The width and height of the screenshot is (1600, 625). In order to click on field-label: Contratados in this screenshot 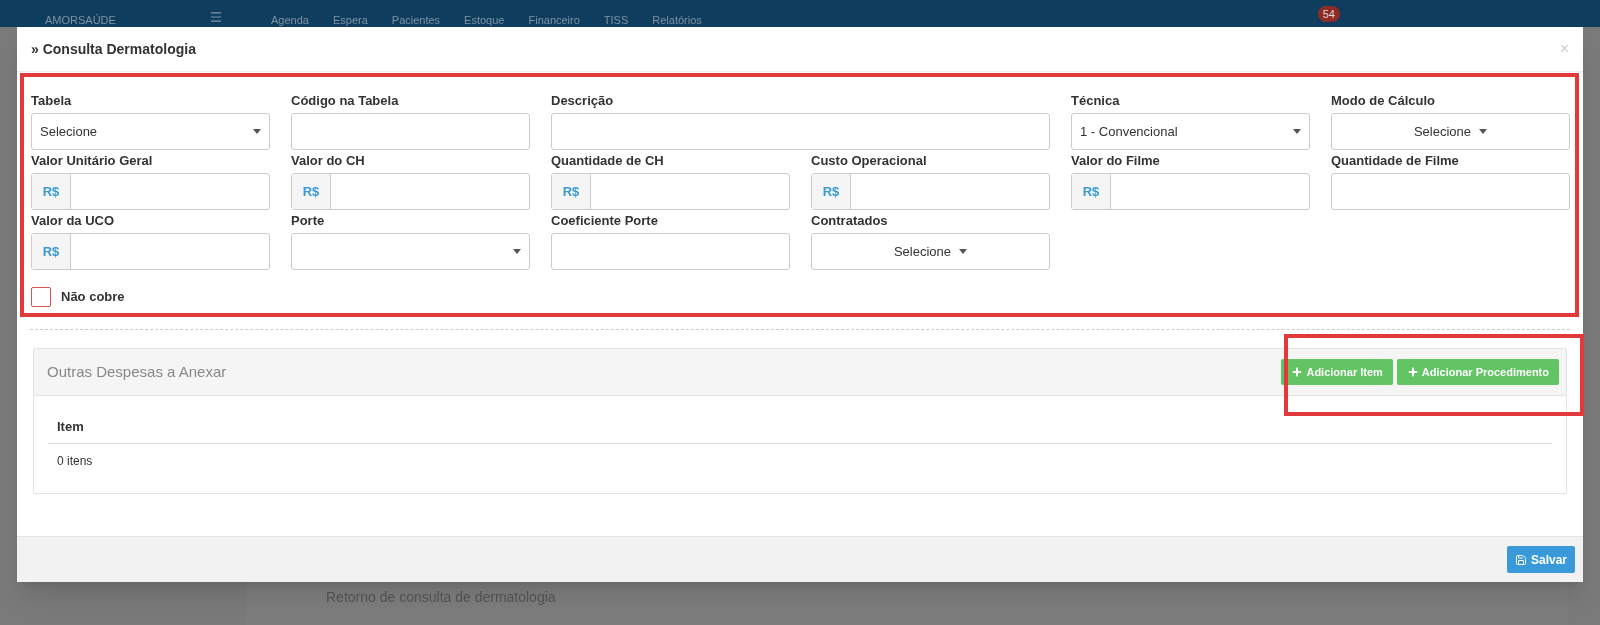, I will do `click(850, 221)`.